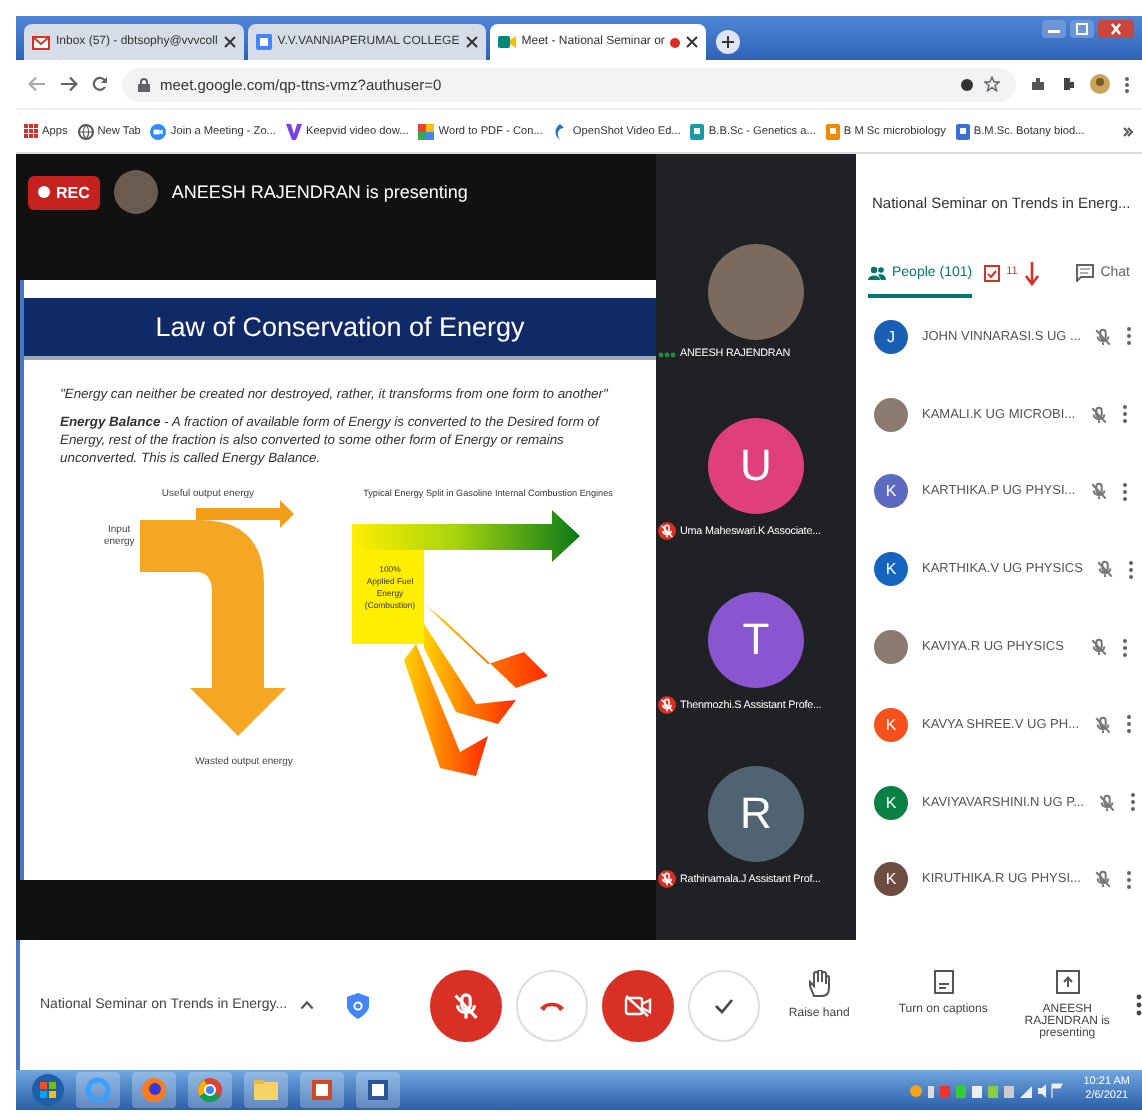 This screenshot has width=1142, height=1116. What do you see at coordinates (340, 329) in the screenshot?
I see `slide-title: Law of Conservation of Energy` at bounding box center [340, 329].